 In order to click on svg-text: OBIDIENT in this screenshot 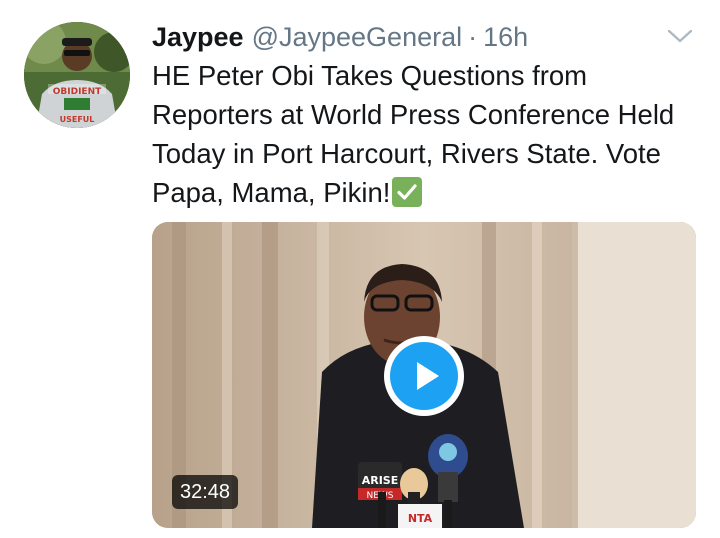, I will do `click(77, 92)`.